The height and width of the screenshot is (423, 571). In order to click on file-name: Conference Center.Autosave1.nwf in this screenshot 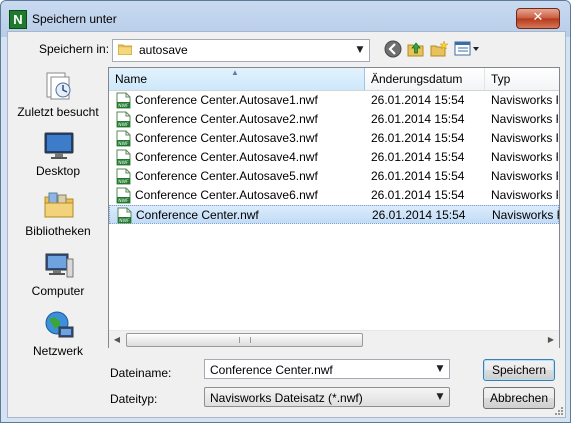, I will do `click(226, 100)`.